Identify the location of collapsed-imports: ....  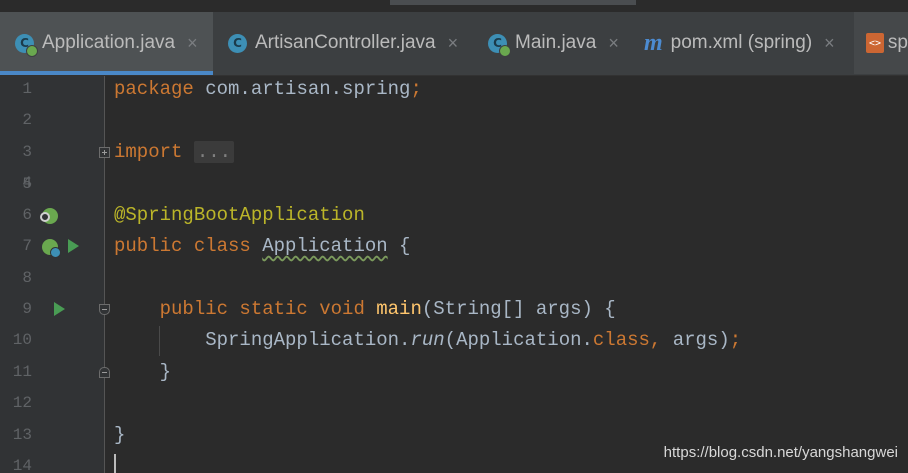
(214, 152).